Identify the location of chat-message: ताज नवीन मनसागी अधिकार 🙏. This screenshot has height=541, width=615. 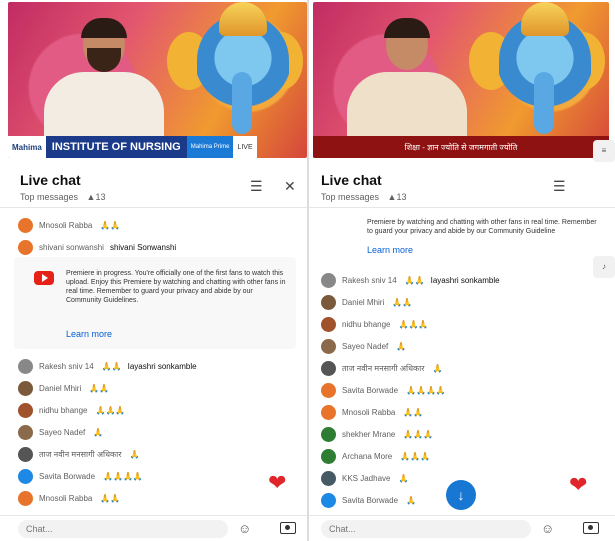
(381, 368).